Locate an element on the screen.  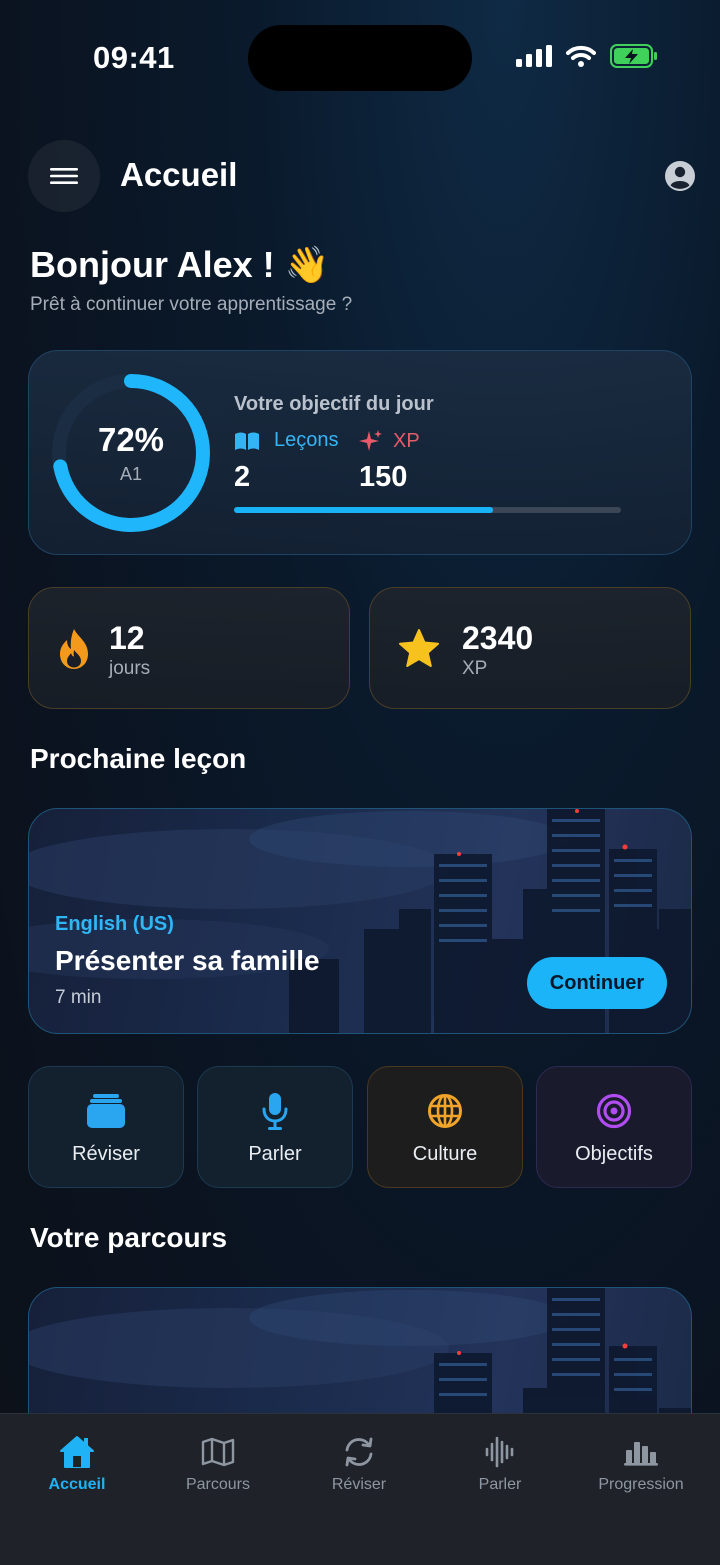
soundwave-icon is located at coordinates (499, 1452).